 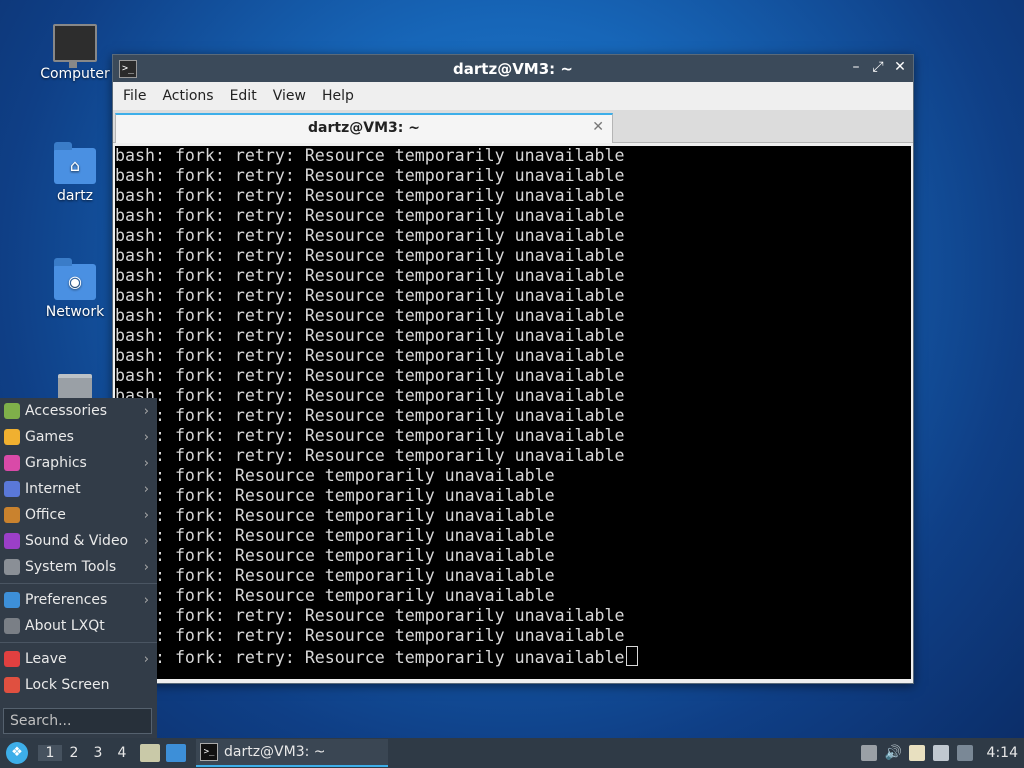 I want to click on menu-item-lock-screen: Lock Screen, so click(x=78, y=685).